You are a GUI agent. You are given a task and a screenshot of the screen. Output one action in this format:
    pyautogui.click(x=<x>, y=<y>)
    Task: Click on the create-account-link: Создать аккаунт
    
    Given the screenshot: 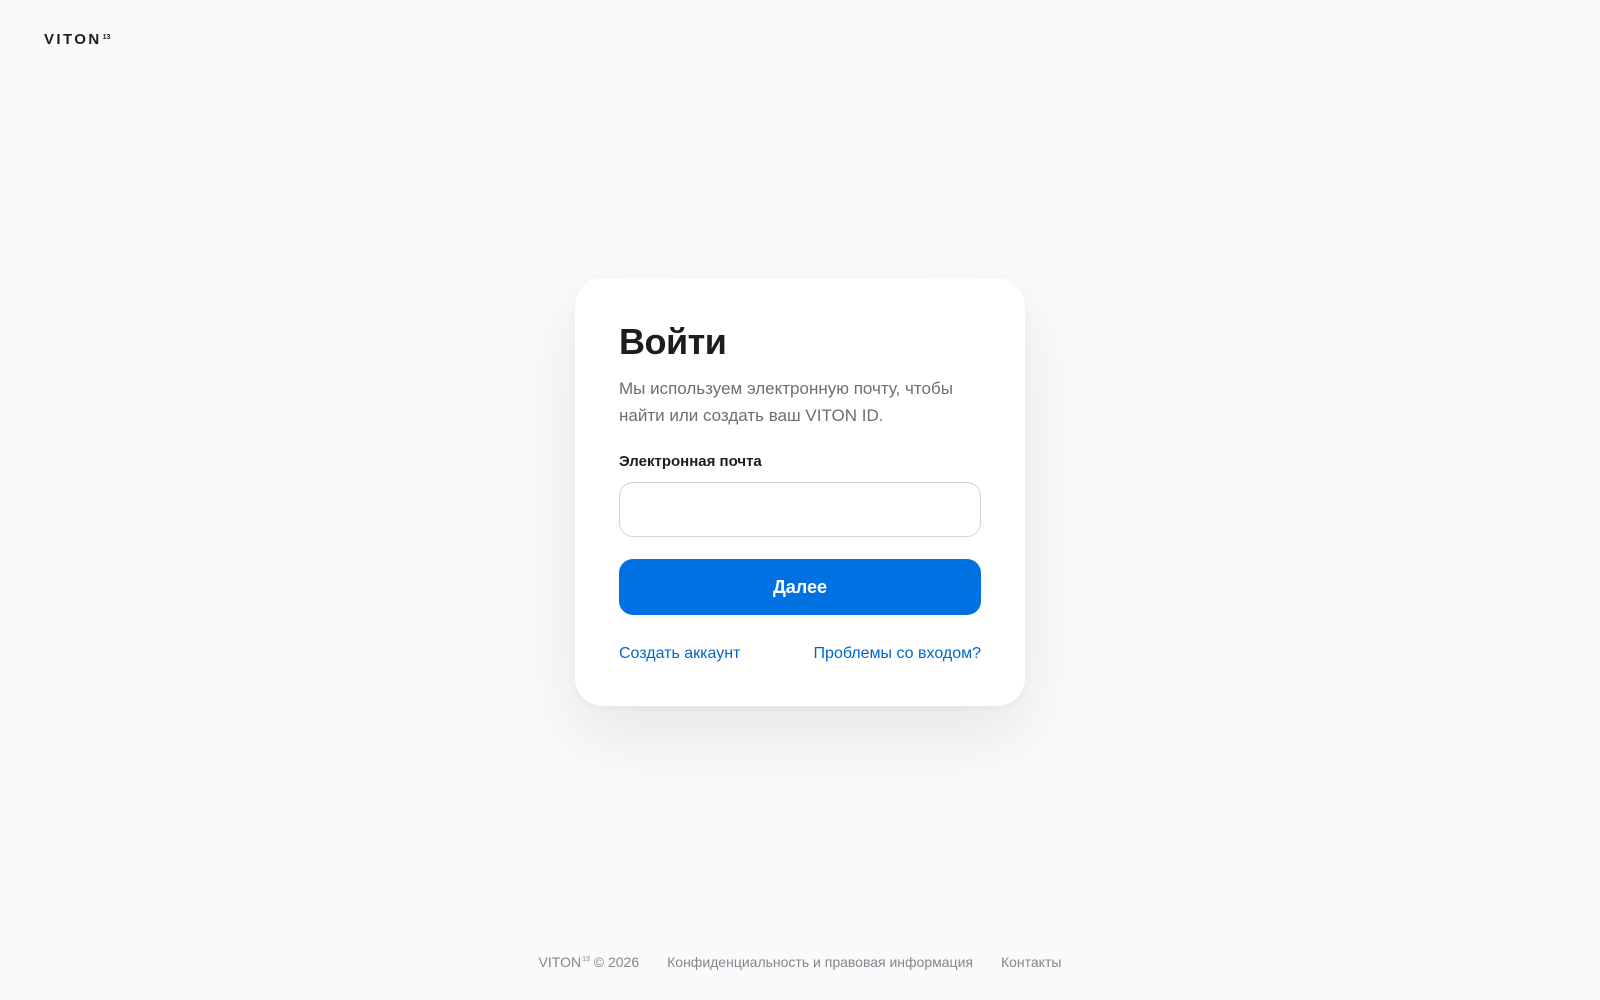 What is the action you would take?
    pyautogui.click(x=679, y=654)
    